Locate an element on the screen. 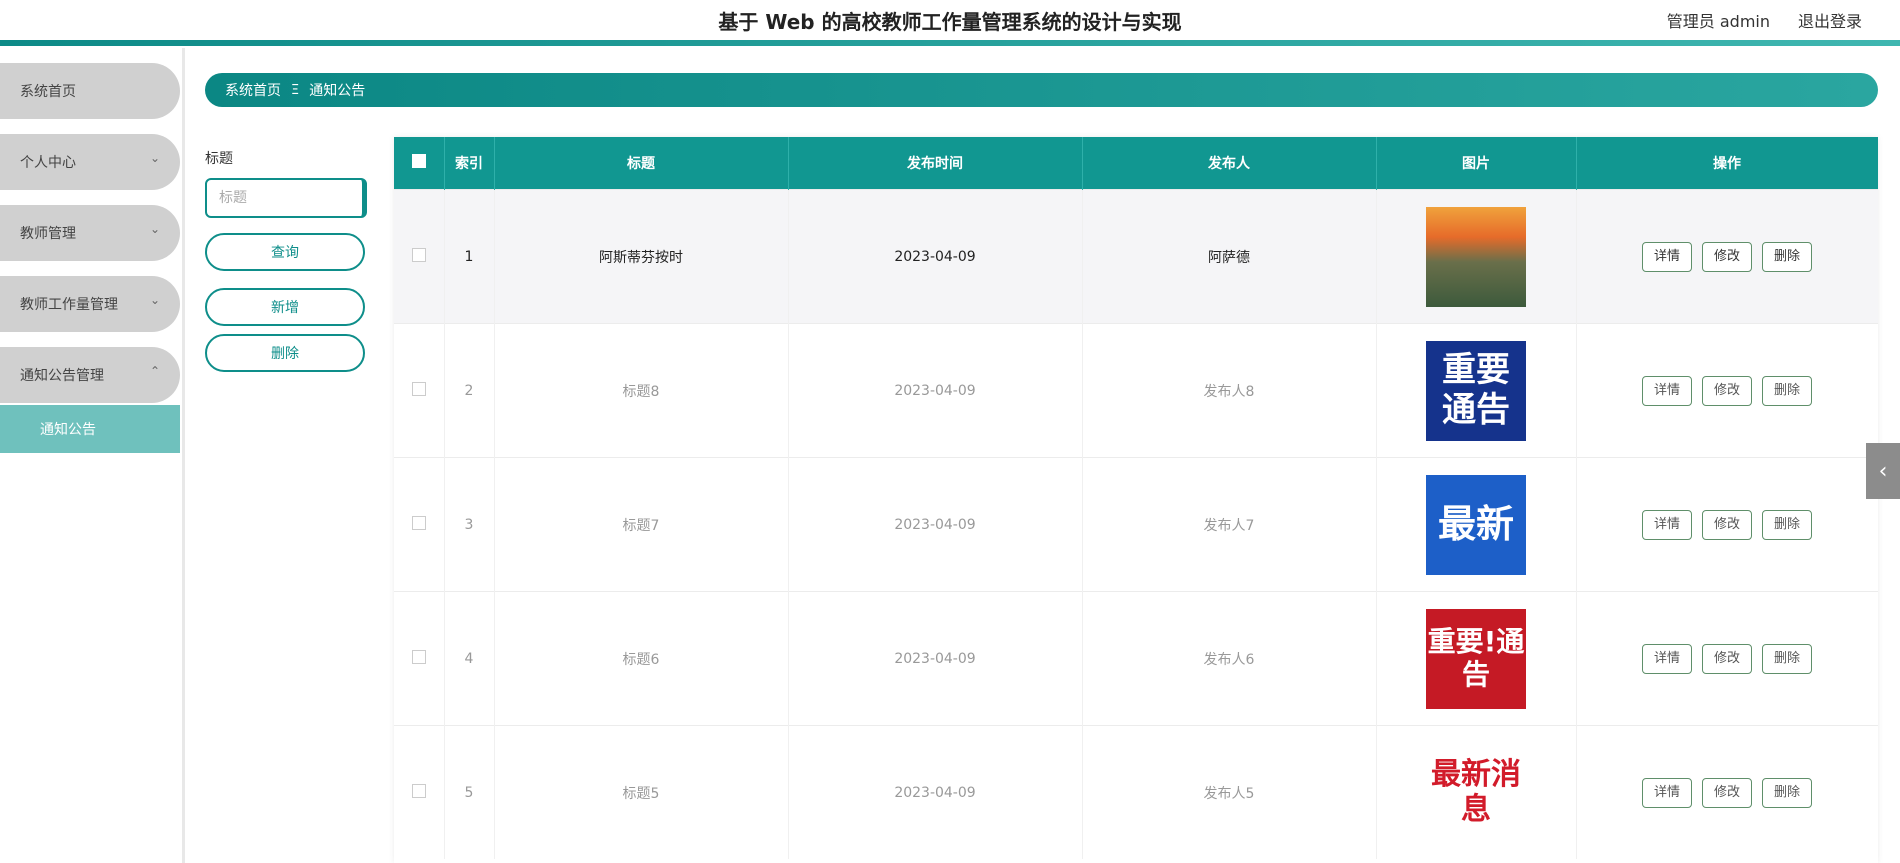 The height and width of the screenshot is (863, 1900). search-title-input is located at coordinates (286, 198).